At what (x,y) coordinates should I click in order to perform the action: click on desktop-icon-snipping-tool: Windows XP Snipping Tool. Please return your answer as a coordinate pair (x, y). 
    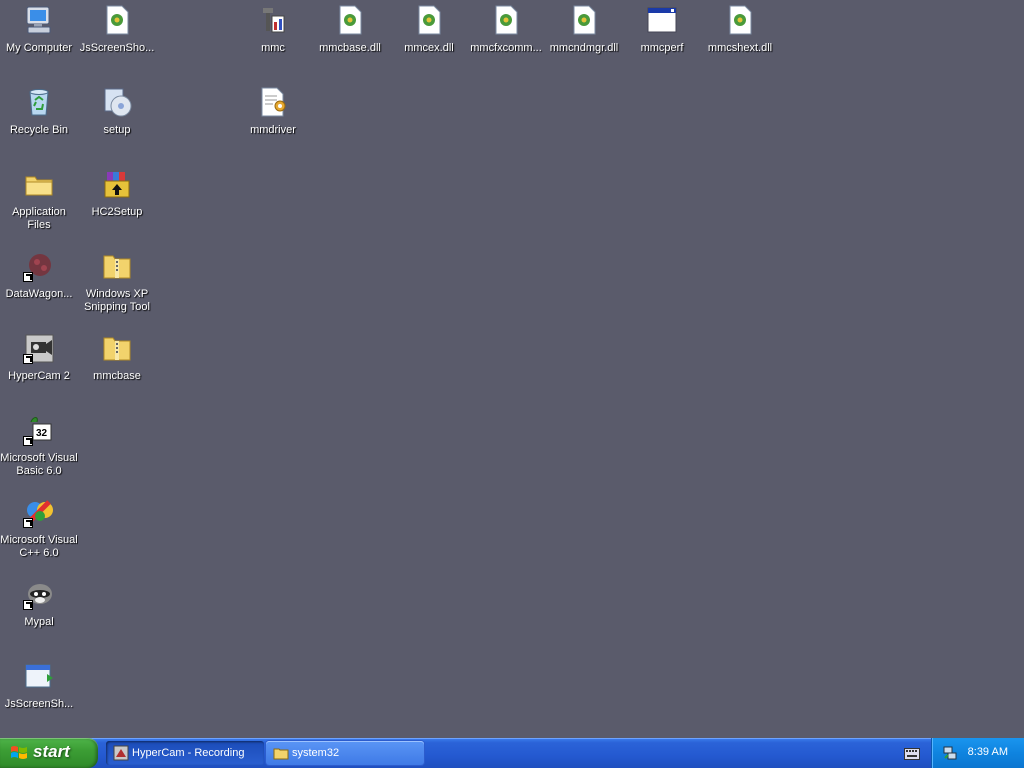
    Looking at the image, I should click on (117, 281).